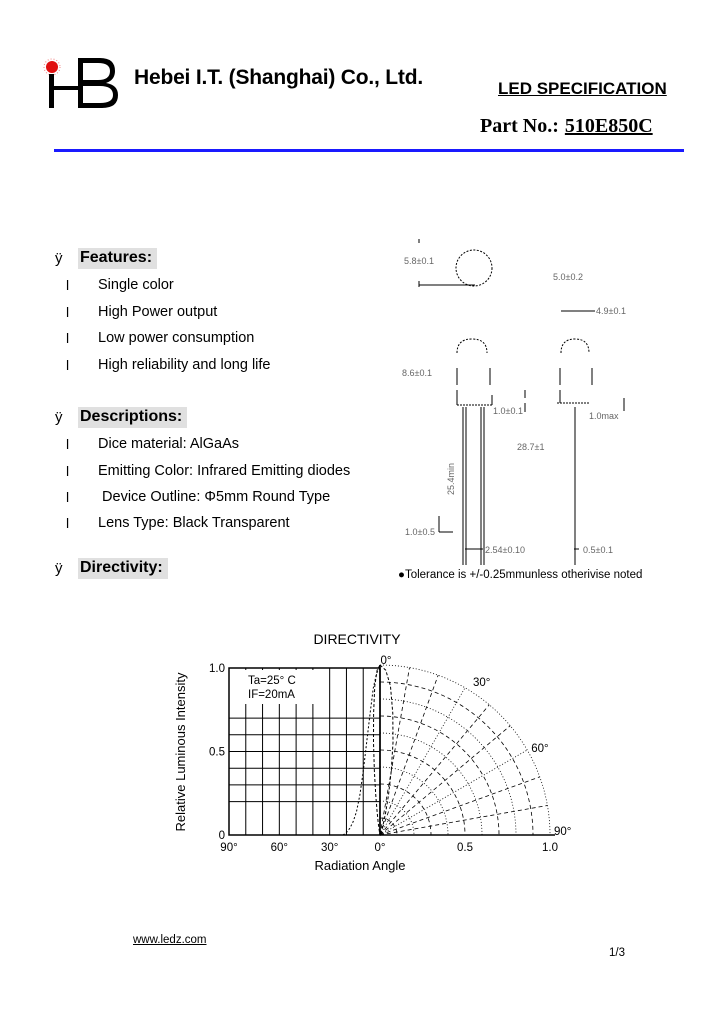 The height and width of the screenshot is (1012, 720). I want to click on dim-body-height: 8.6±0.1, so click(417, 373).